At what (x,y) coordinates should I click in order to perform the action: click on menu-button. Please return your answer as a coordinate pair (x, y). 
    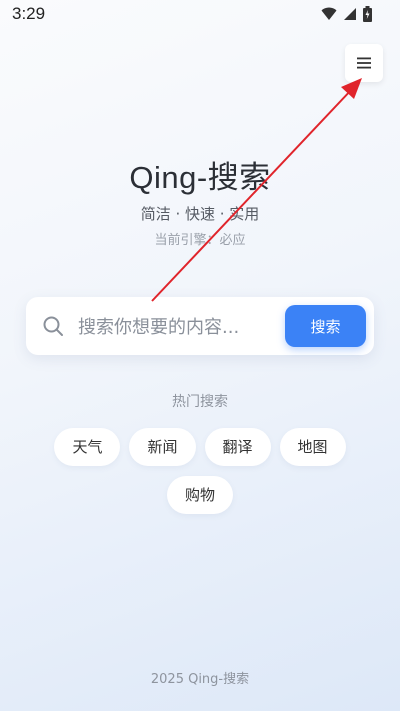
    Looking at the image, I should click on (364, 63).